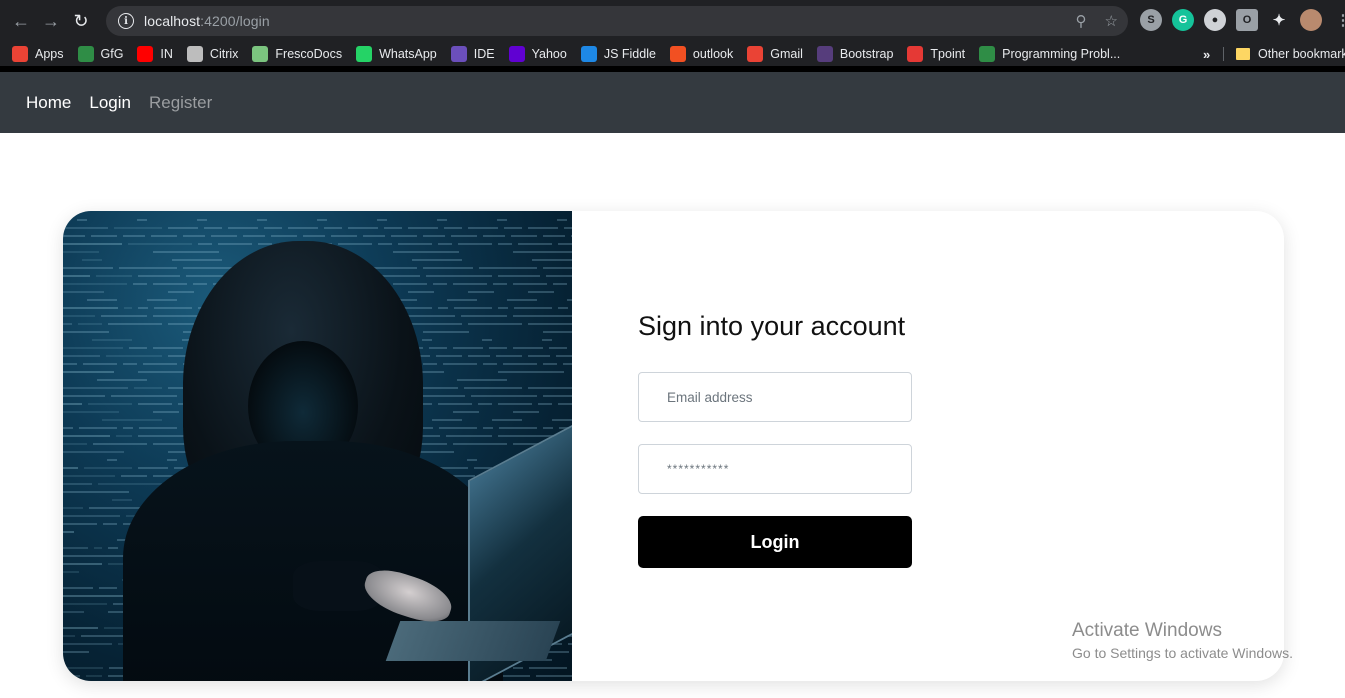 The height and width of the screenshot is (698, 1345). What do you see at coordinates (180, 103) in the screenshot?
I see `nav-register-link: Register` at bounding box center [180, 103].